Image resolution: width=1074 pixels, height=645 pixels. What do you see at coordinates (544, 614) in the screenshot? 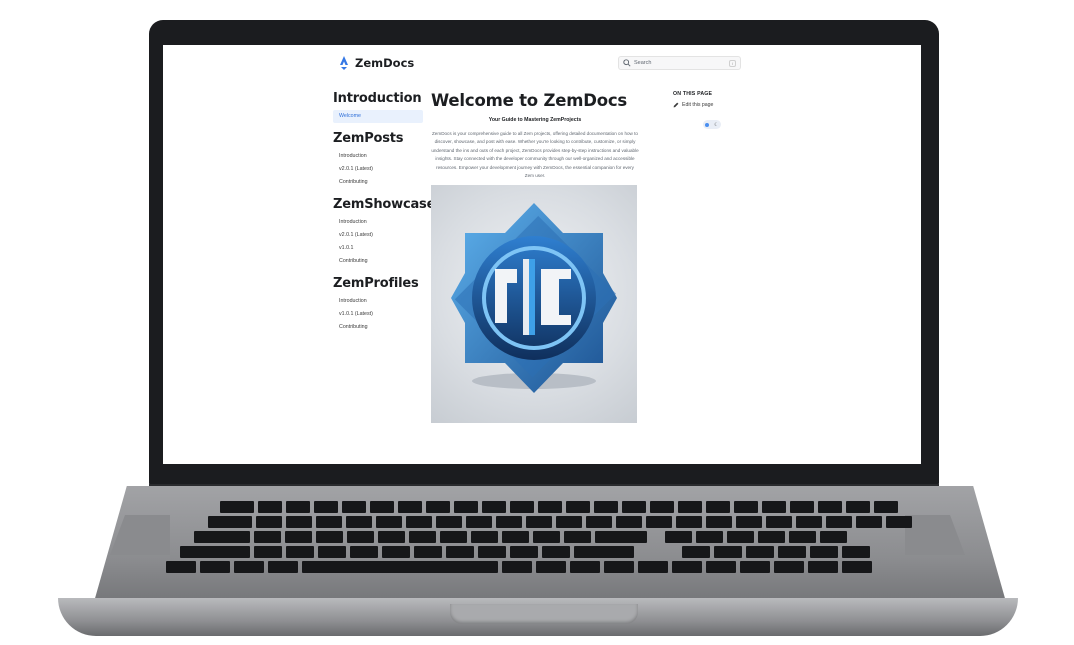
I see `laptop-open-notch` at bounding box center [544, 614].